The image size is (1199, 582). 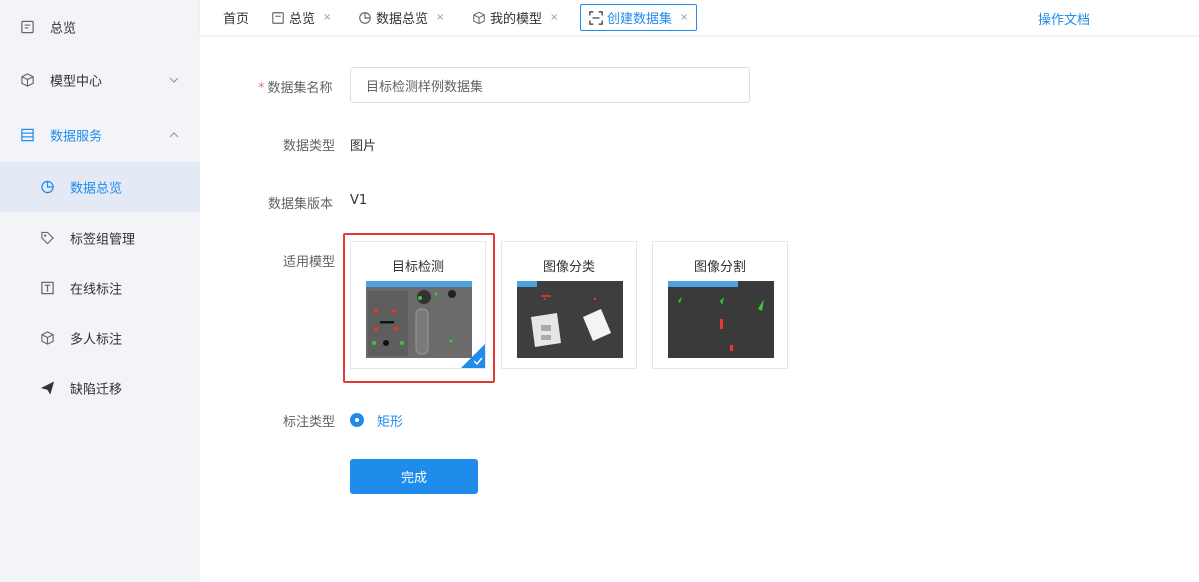 What do you see at coordinates (76, 137) in the screenshot?
I see `sidebar-item-label: 数据服务` at bounding box center [76, 137].